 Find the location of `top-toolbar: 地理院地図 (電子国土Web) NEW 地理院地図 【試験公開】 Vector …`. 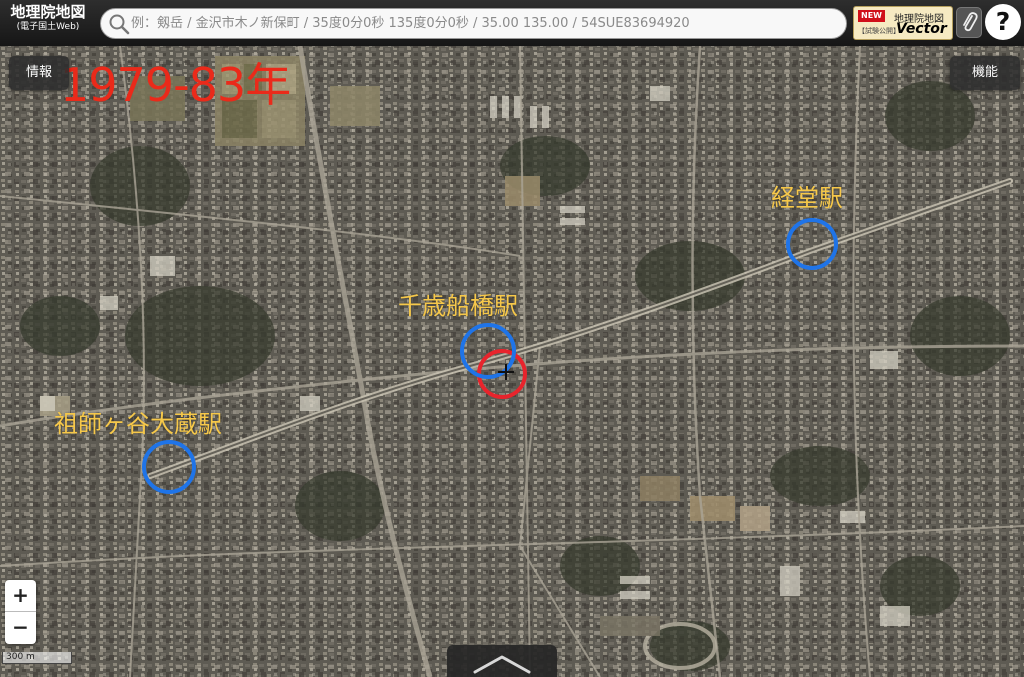

top-toolbar: 地理院地図 (電子国土Web) NEW 地理院地図 【試験公開】 Vector … is located at coordinates (512, 23).